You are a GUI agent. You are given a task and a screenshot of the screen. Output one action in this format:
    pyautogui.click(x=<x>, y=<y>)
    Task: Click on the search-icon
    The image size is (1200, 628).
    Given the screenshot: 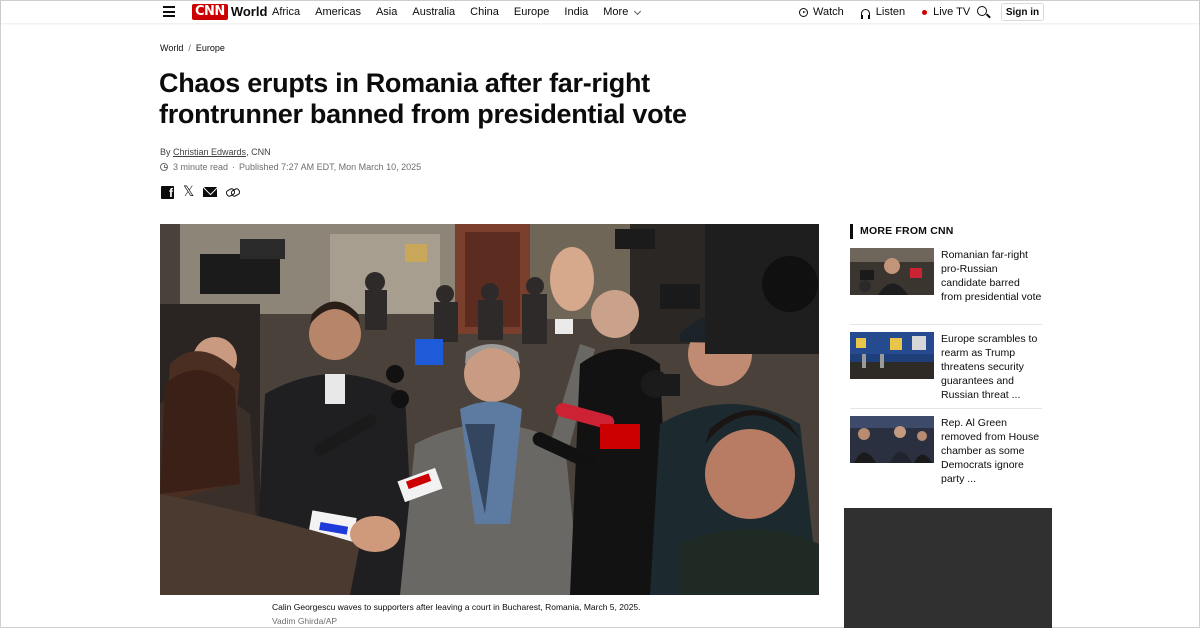 What is the action you would take?
    pyautogui.click(x=982, y=11)
    